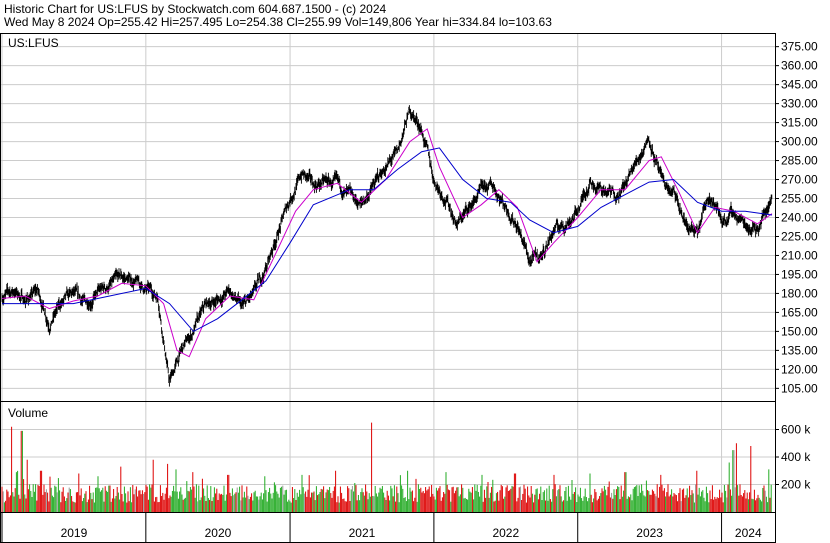 This screenshot has height=543, width=830. I want to click on price-tick-label: 135.00, so click(799, 350).